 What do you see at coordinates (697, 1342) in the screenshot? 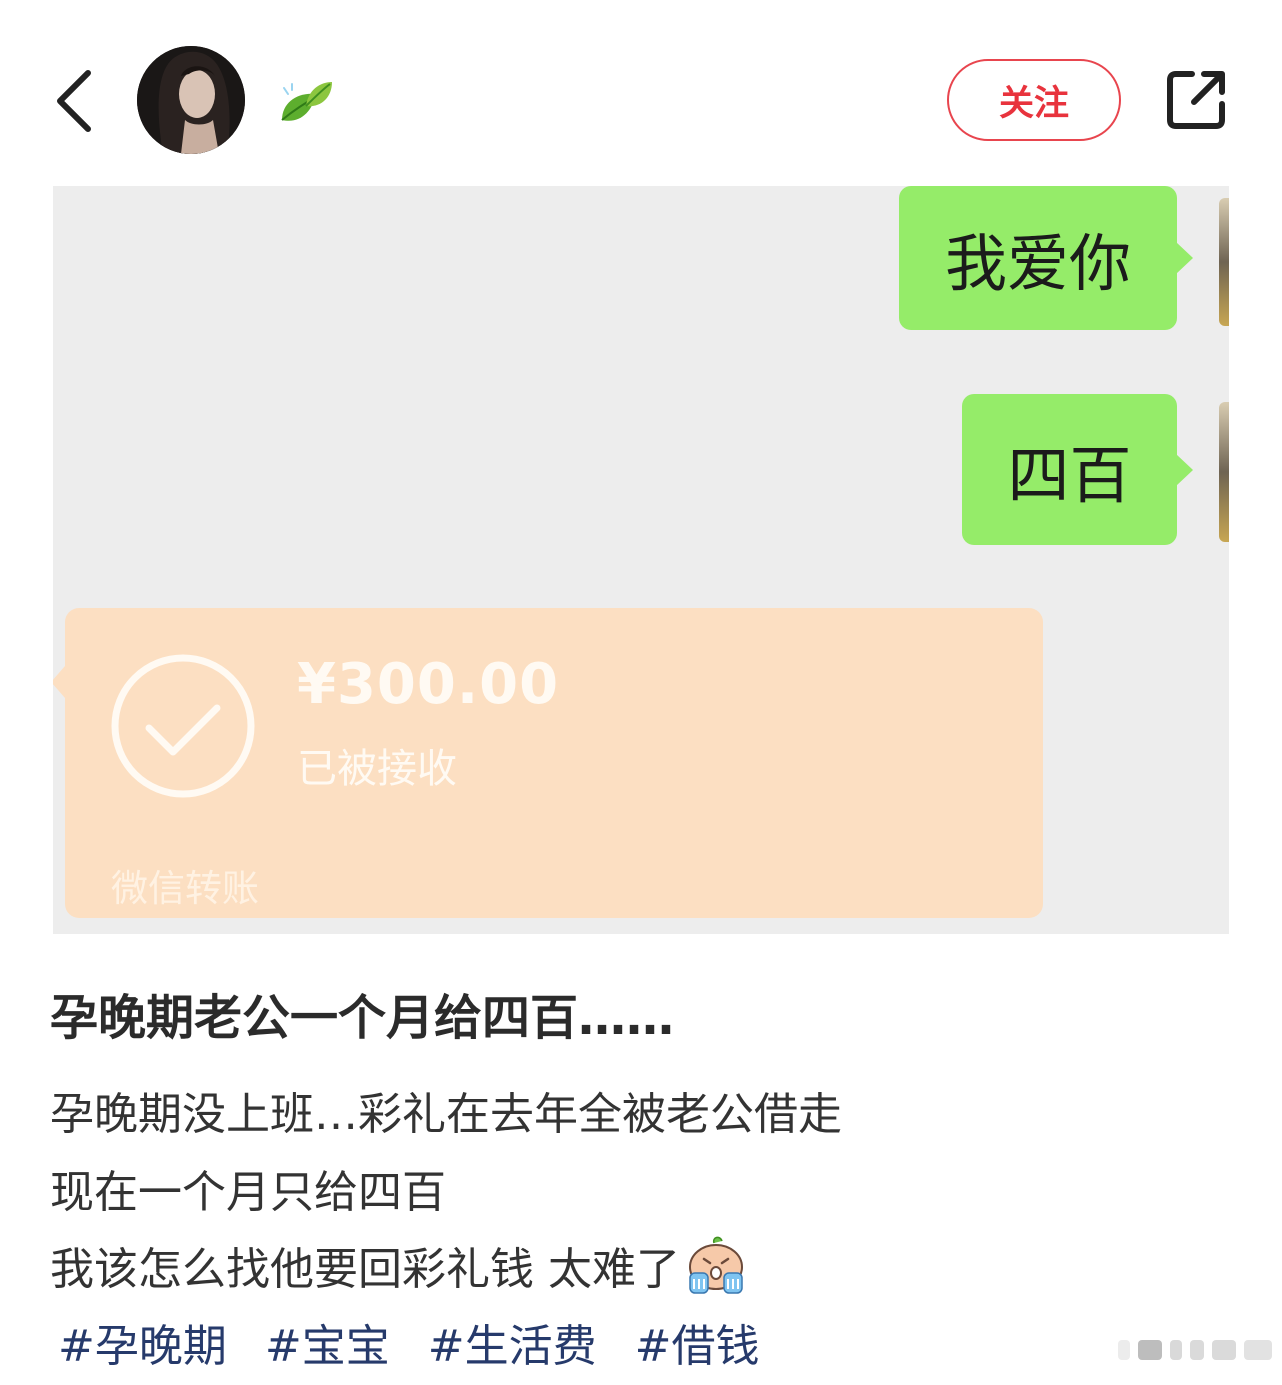
I see `hashtag-link: #借钱` at bounding box center [697, 1342].